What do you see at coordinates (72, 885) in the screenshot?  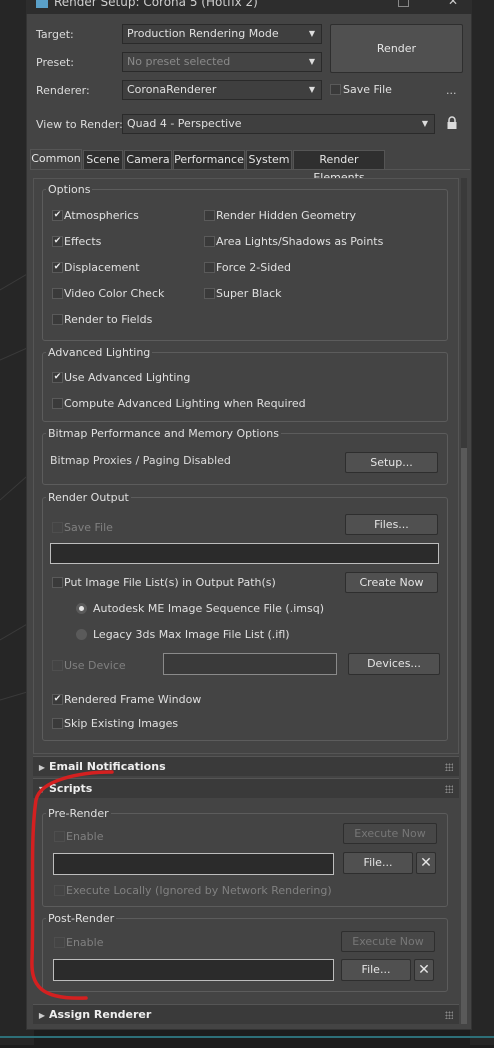 I see `red-annotation-mark` at bounding box center [72, 885].